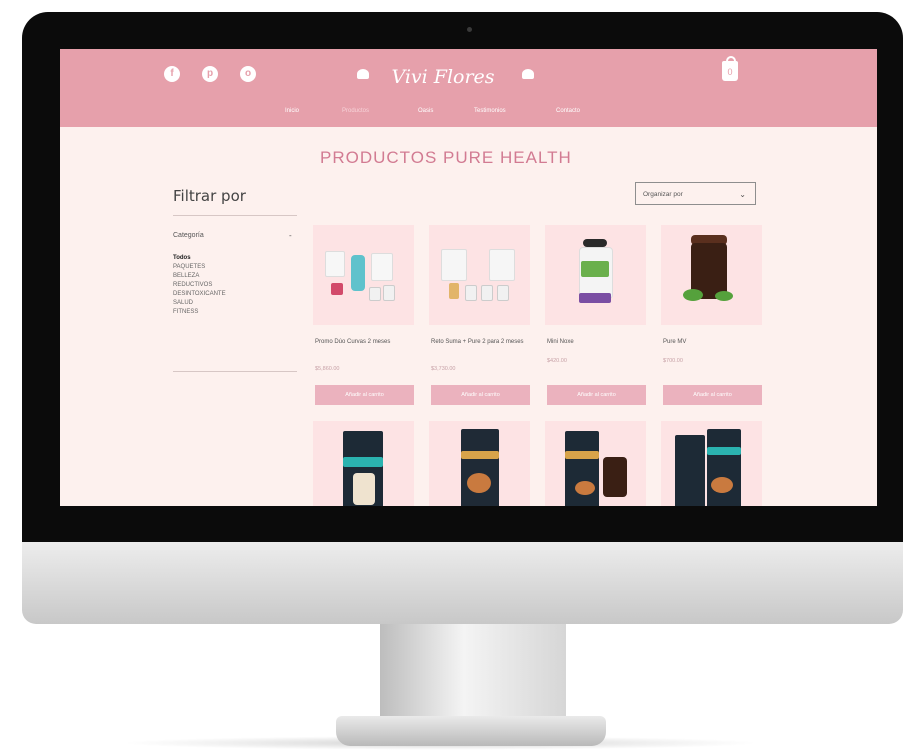  I want to click on category-salud: SALUD, so click(183, 303).